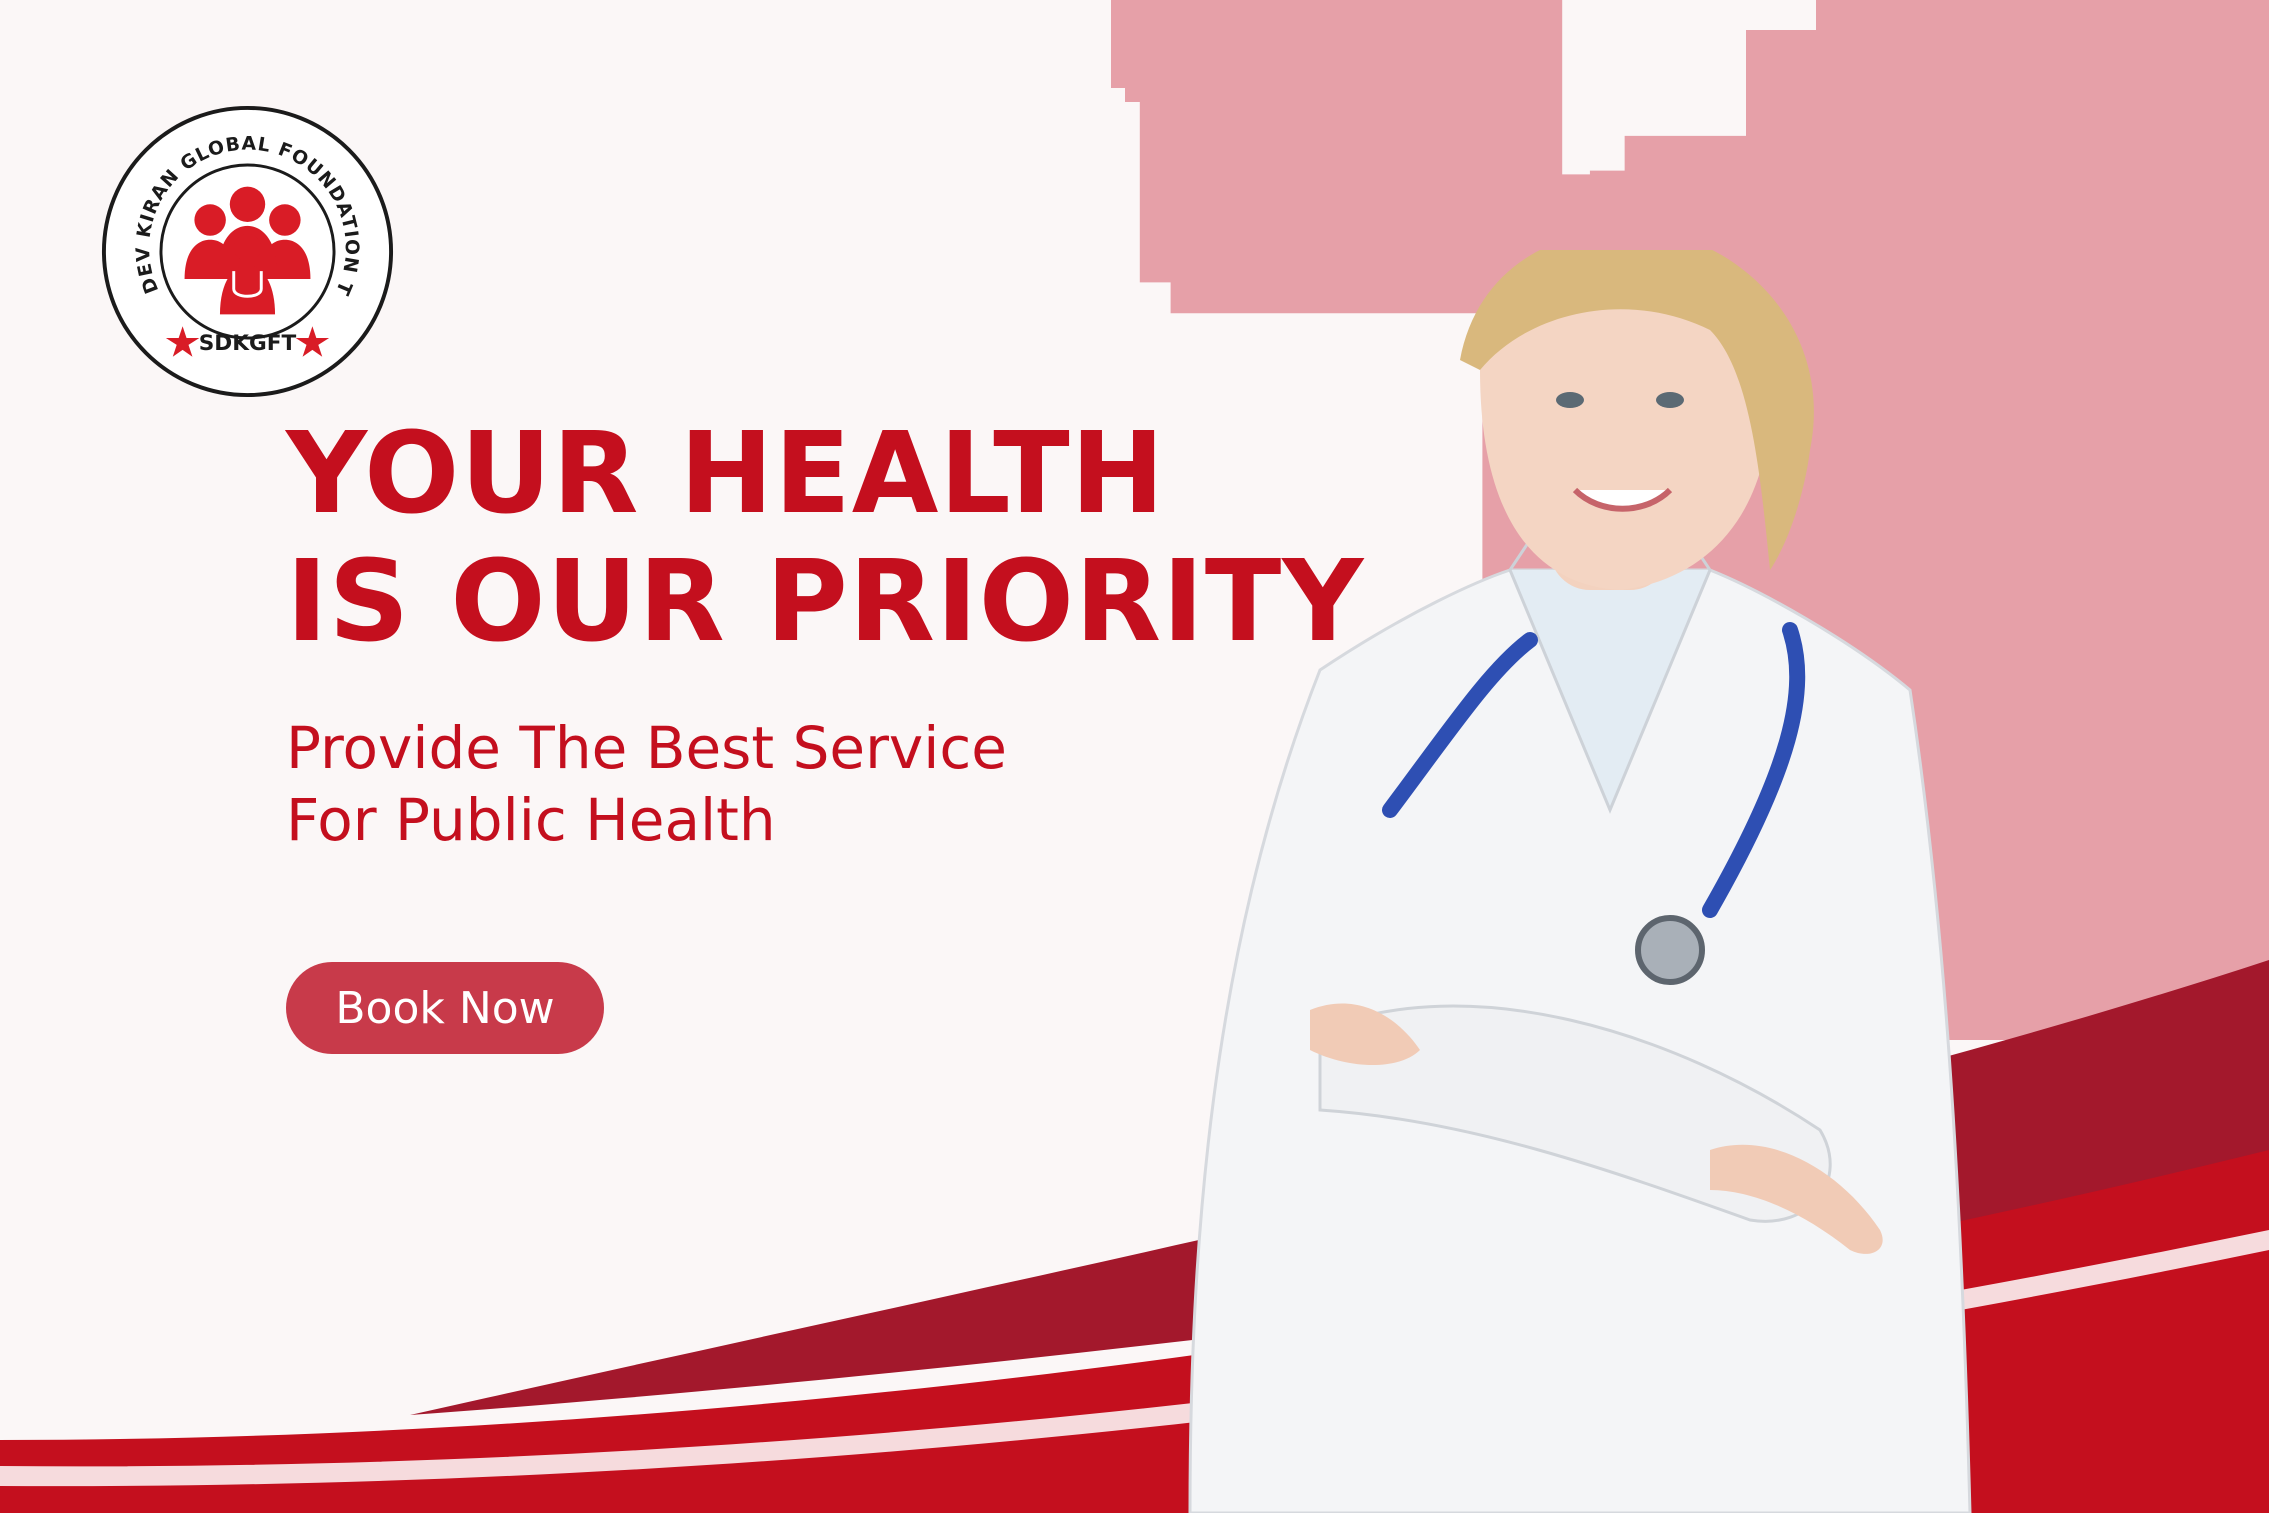  Describe the element at coordinates (1670, 950) in the screenshot. I see `stethoscope-chestpiece` at that location.